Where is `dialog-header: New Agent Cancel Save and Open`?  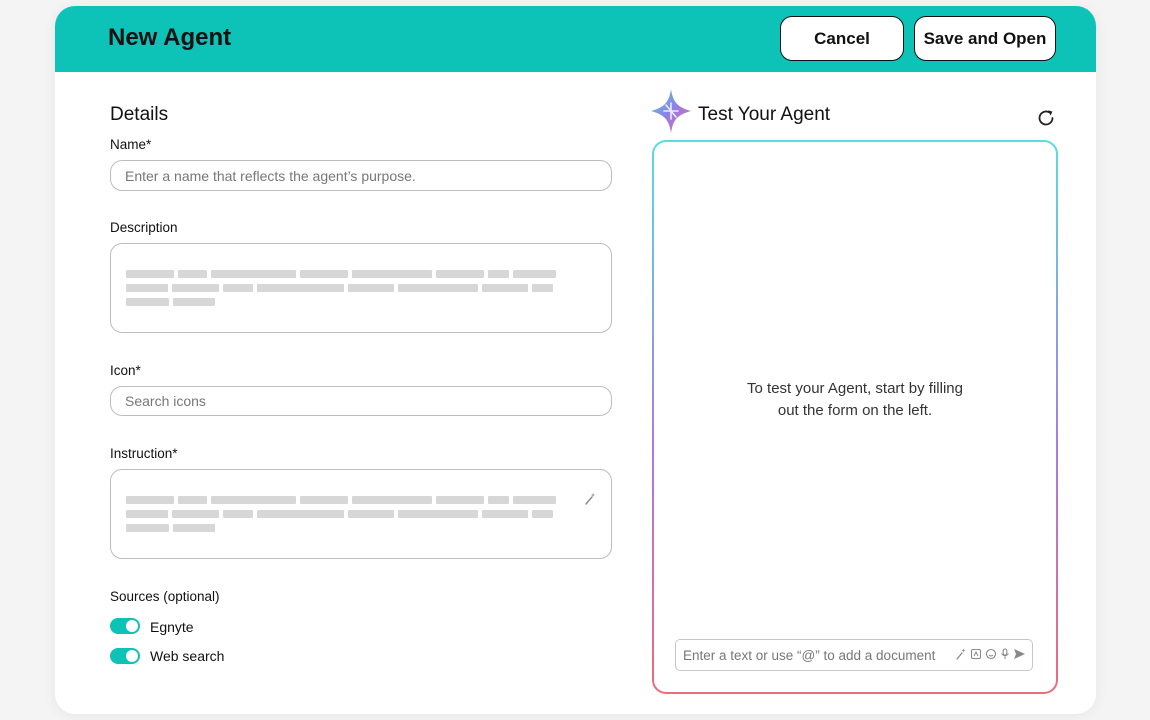
dialog-header: New Agent Cancel Save and Open is located at coordinates (575, 39).